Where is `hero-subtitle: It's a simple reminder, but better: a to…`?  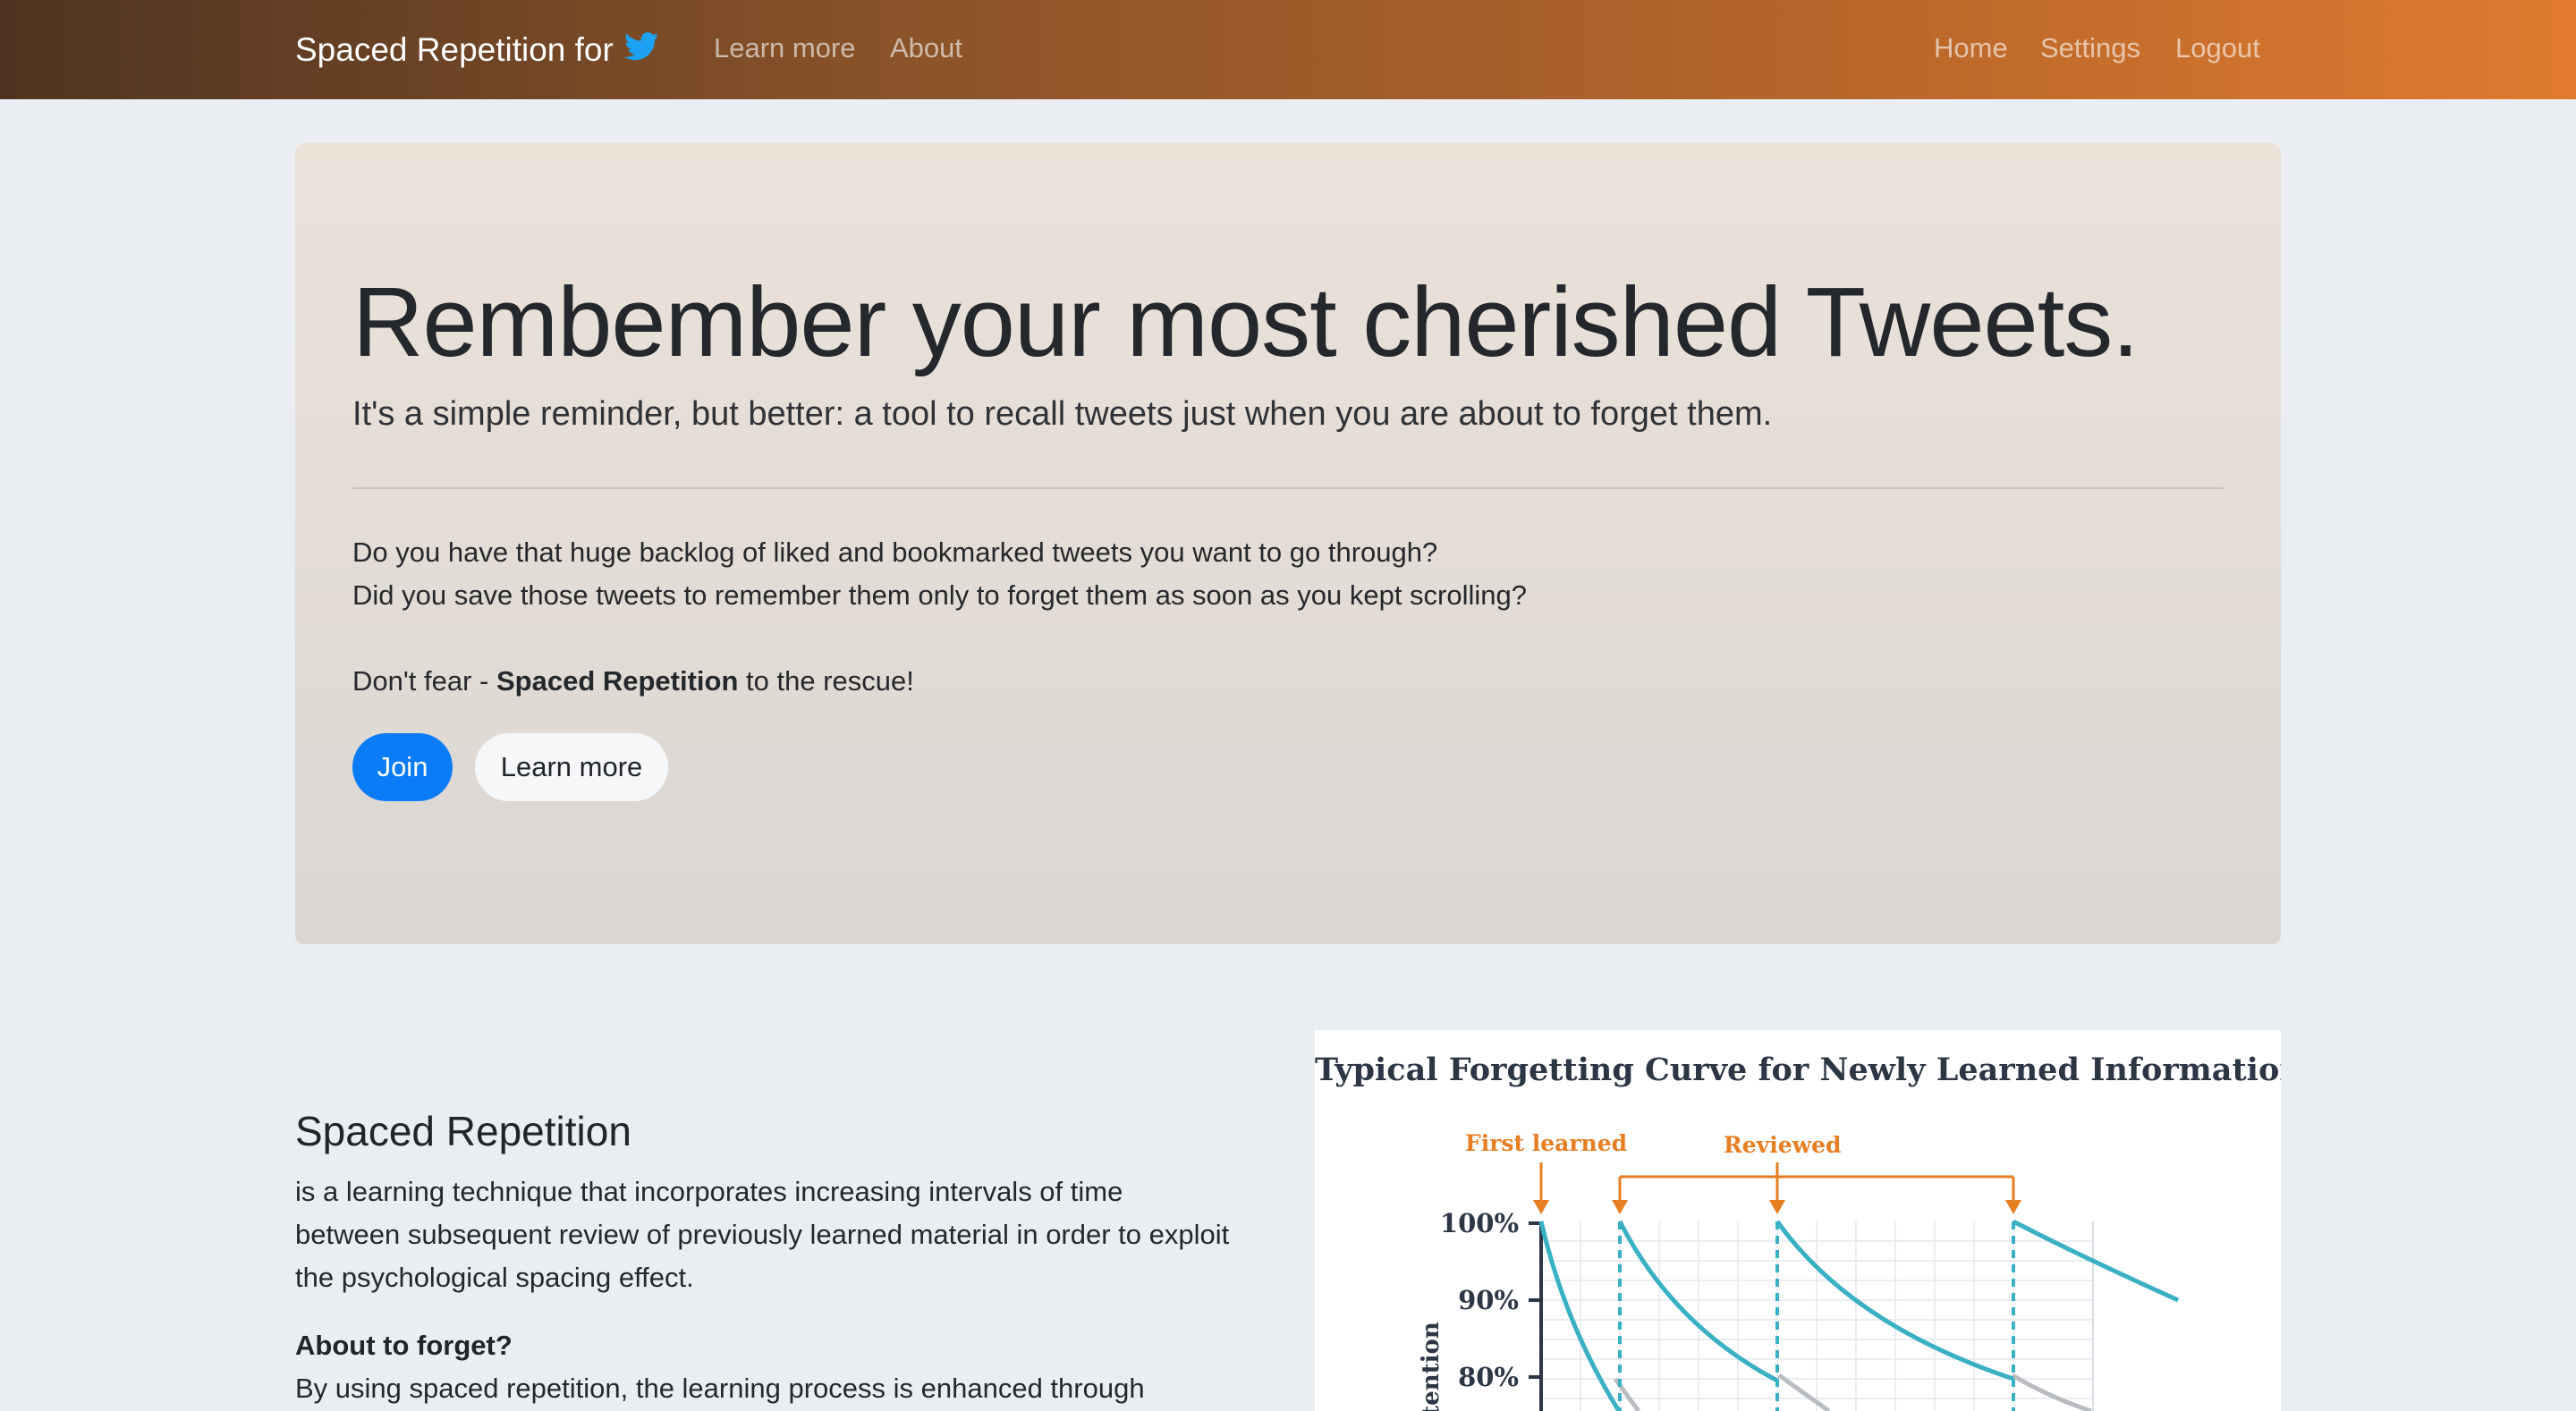 hero-subtitle: It's a simple reminder, but better: a to… is located at coordinates (1062, 414).